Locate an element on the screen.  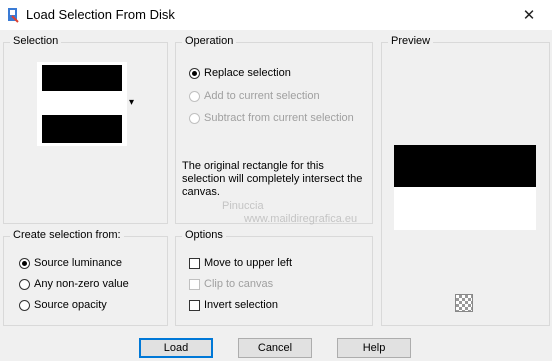
radio-replace-selection: Replace selection is located at coordinates (240, 73).